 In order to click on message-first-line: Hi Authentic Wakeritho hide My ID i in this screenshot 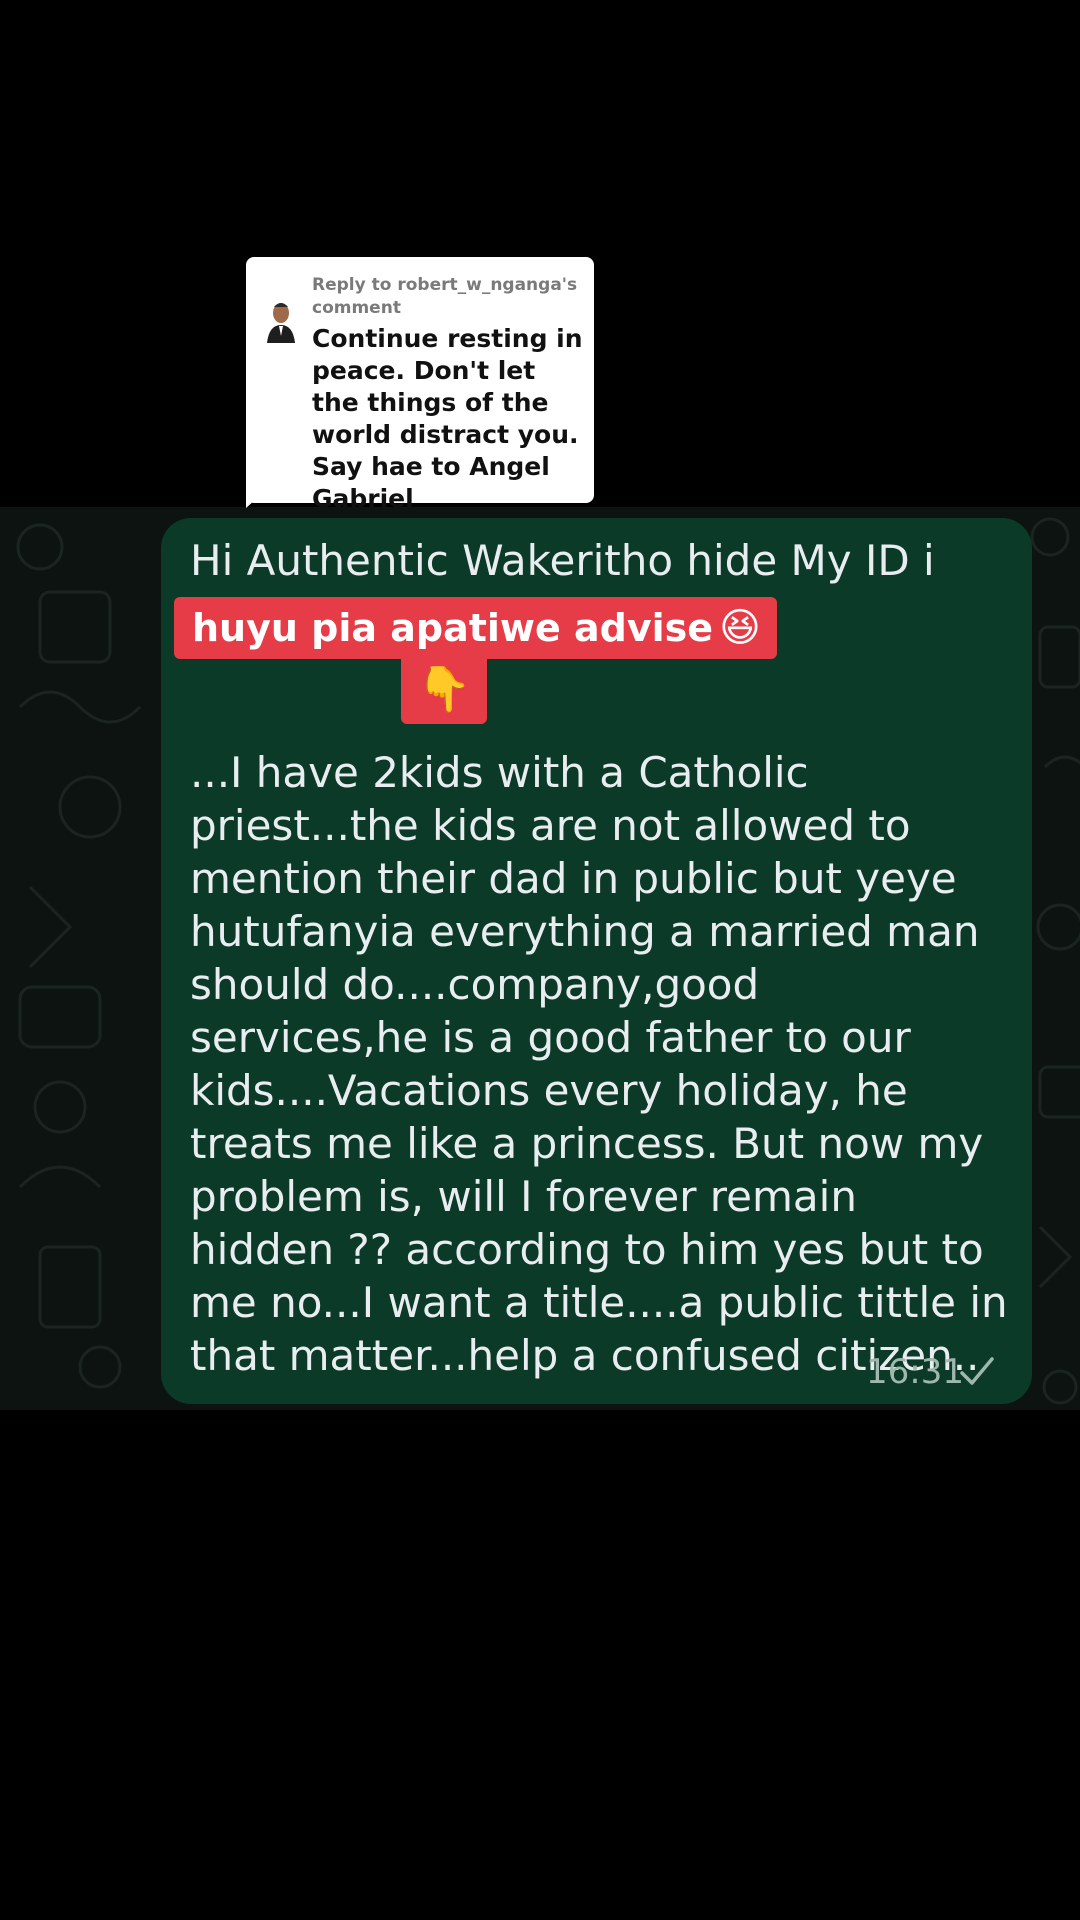, I will do `click(562, 560)`.